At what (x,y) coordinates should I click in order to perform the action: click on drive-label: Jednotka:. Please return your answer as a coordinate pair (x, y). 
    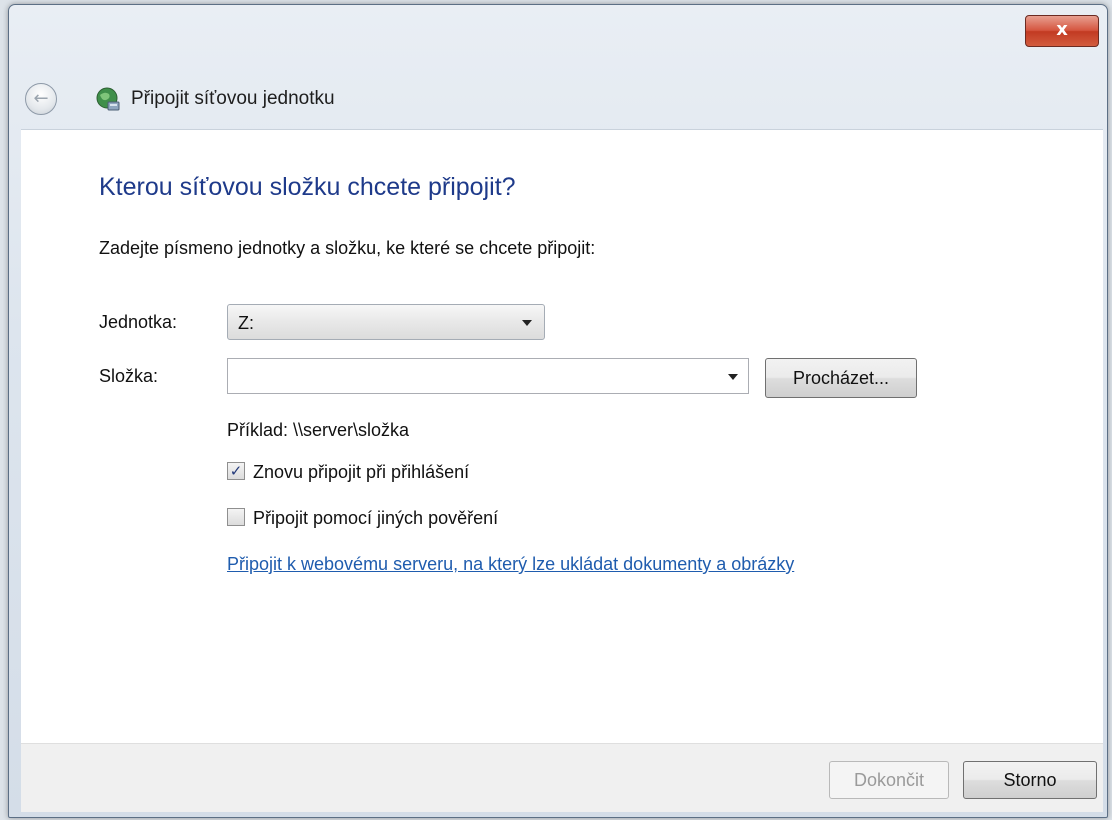
    Looking at the image, I should click on (138, 322).